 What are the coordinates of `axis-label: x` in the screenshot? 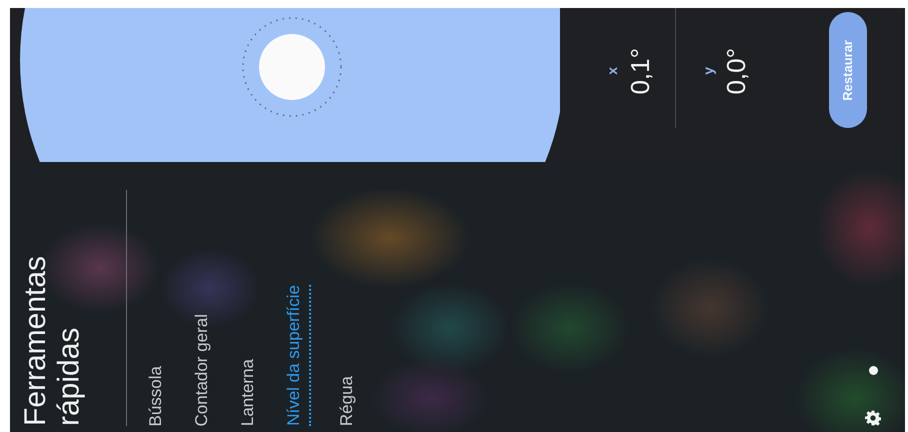 It's located at (612, 71).